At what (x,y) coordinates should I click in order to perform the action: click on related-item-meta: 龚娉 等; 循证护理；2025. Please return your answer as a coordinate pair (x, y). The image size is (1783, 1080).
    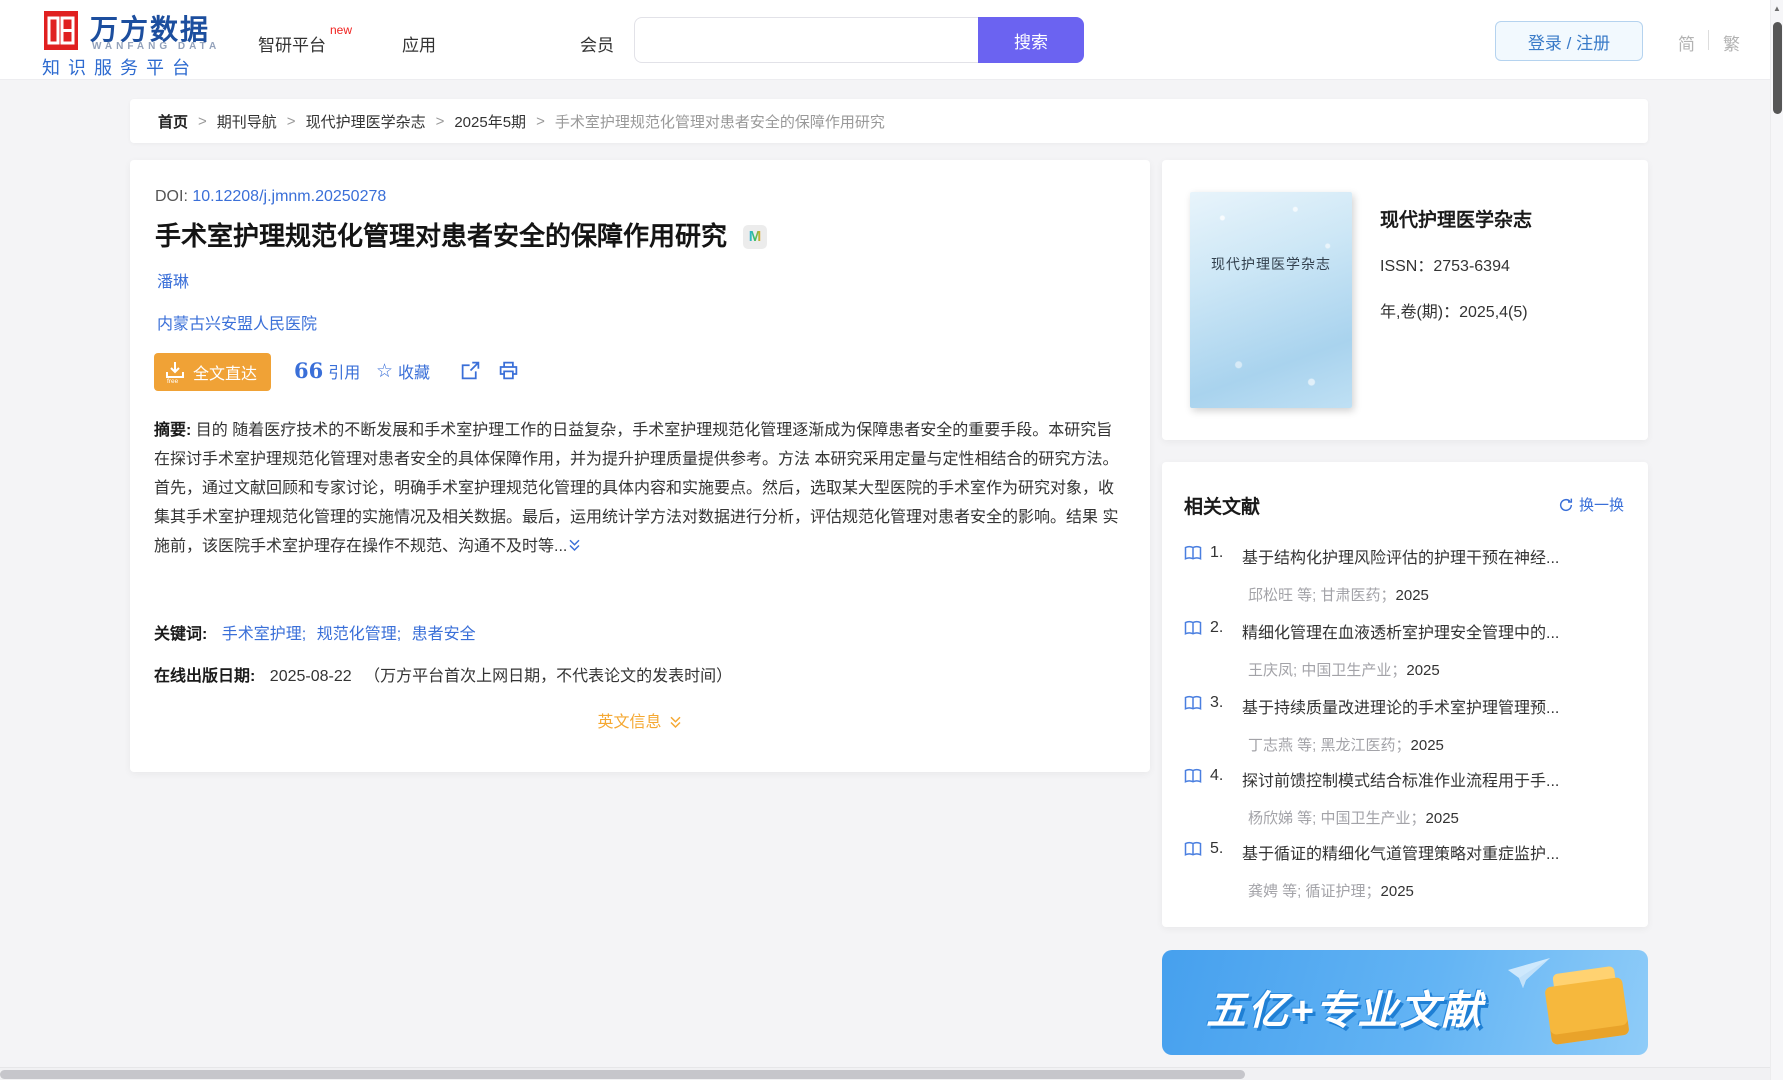
    Looking at the image, I should click on (1331, 891).